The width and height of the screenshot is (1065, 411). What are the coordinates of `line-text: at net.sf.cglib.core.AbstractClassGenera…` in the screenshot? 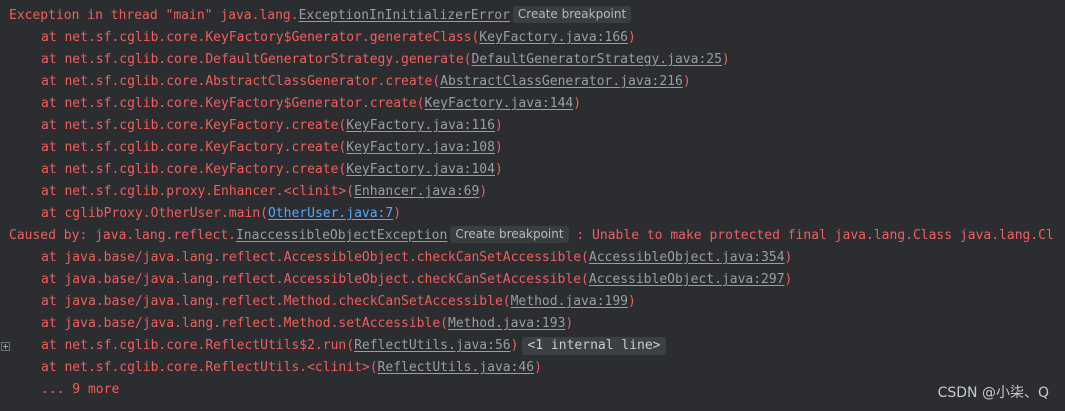 It's located at (241, 81).